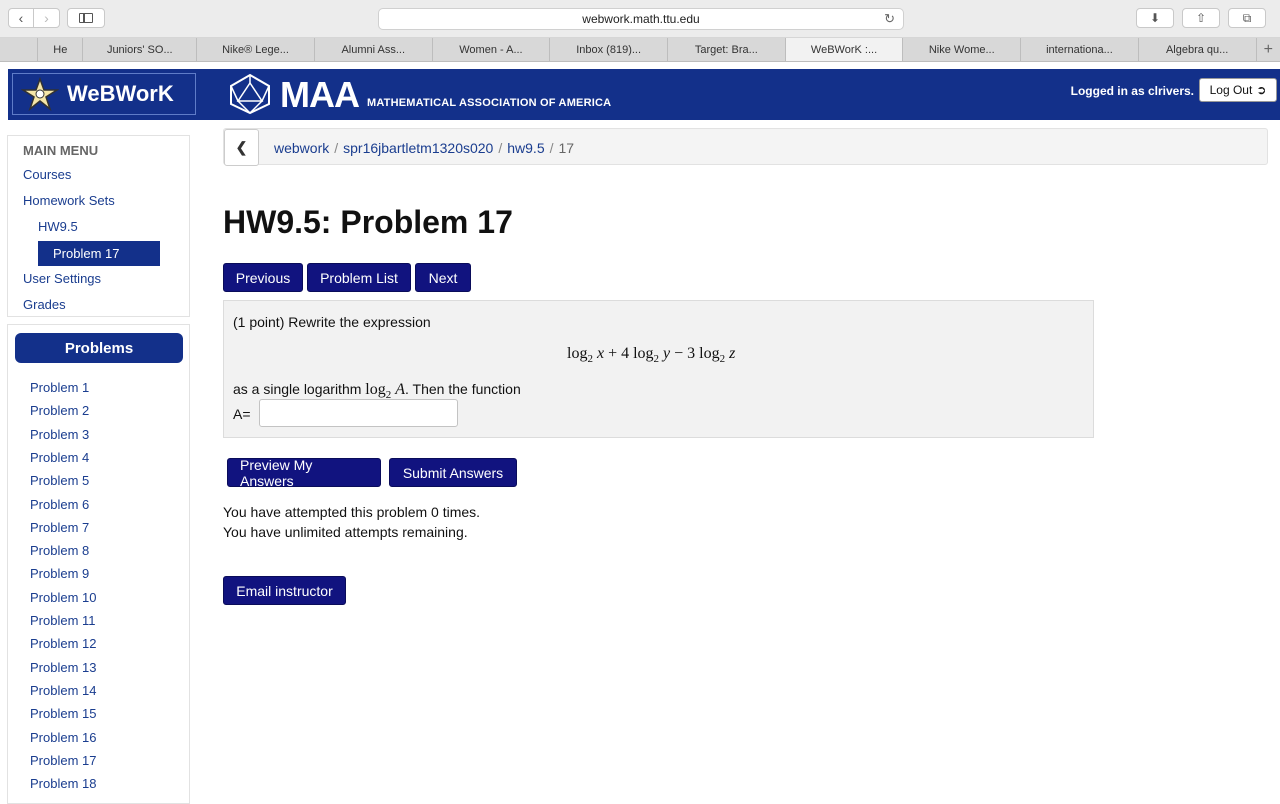  What do you see at coordinates (59, 504) in the screenshot?
I see `problem-link: Problem 6` at bounding box center [59, 504].